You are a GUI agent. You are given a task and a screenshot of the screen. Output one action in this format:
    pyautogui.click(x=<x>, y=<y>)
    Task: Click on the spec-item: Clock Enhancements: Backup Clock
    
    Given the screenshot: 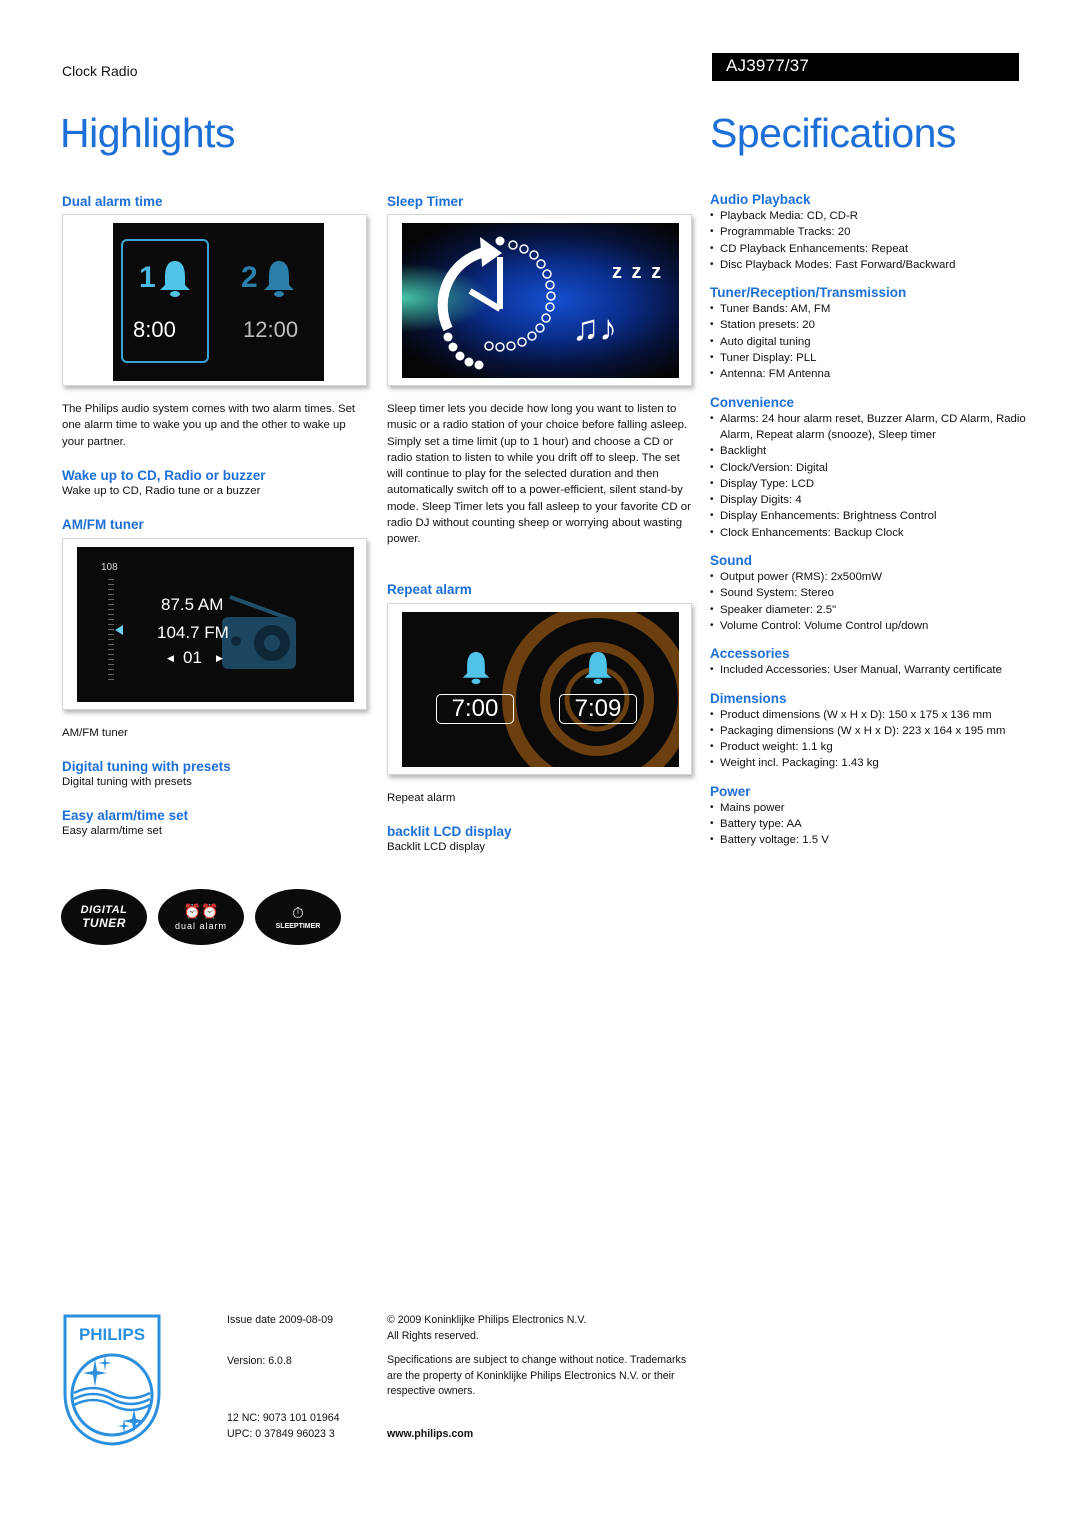 What is the action you would take?
    pyautogui.click(x=870, y=533)
    